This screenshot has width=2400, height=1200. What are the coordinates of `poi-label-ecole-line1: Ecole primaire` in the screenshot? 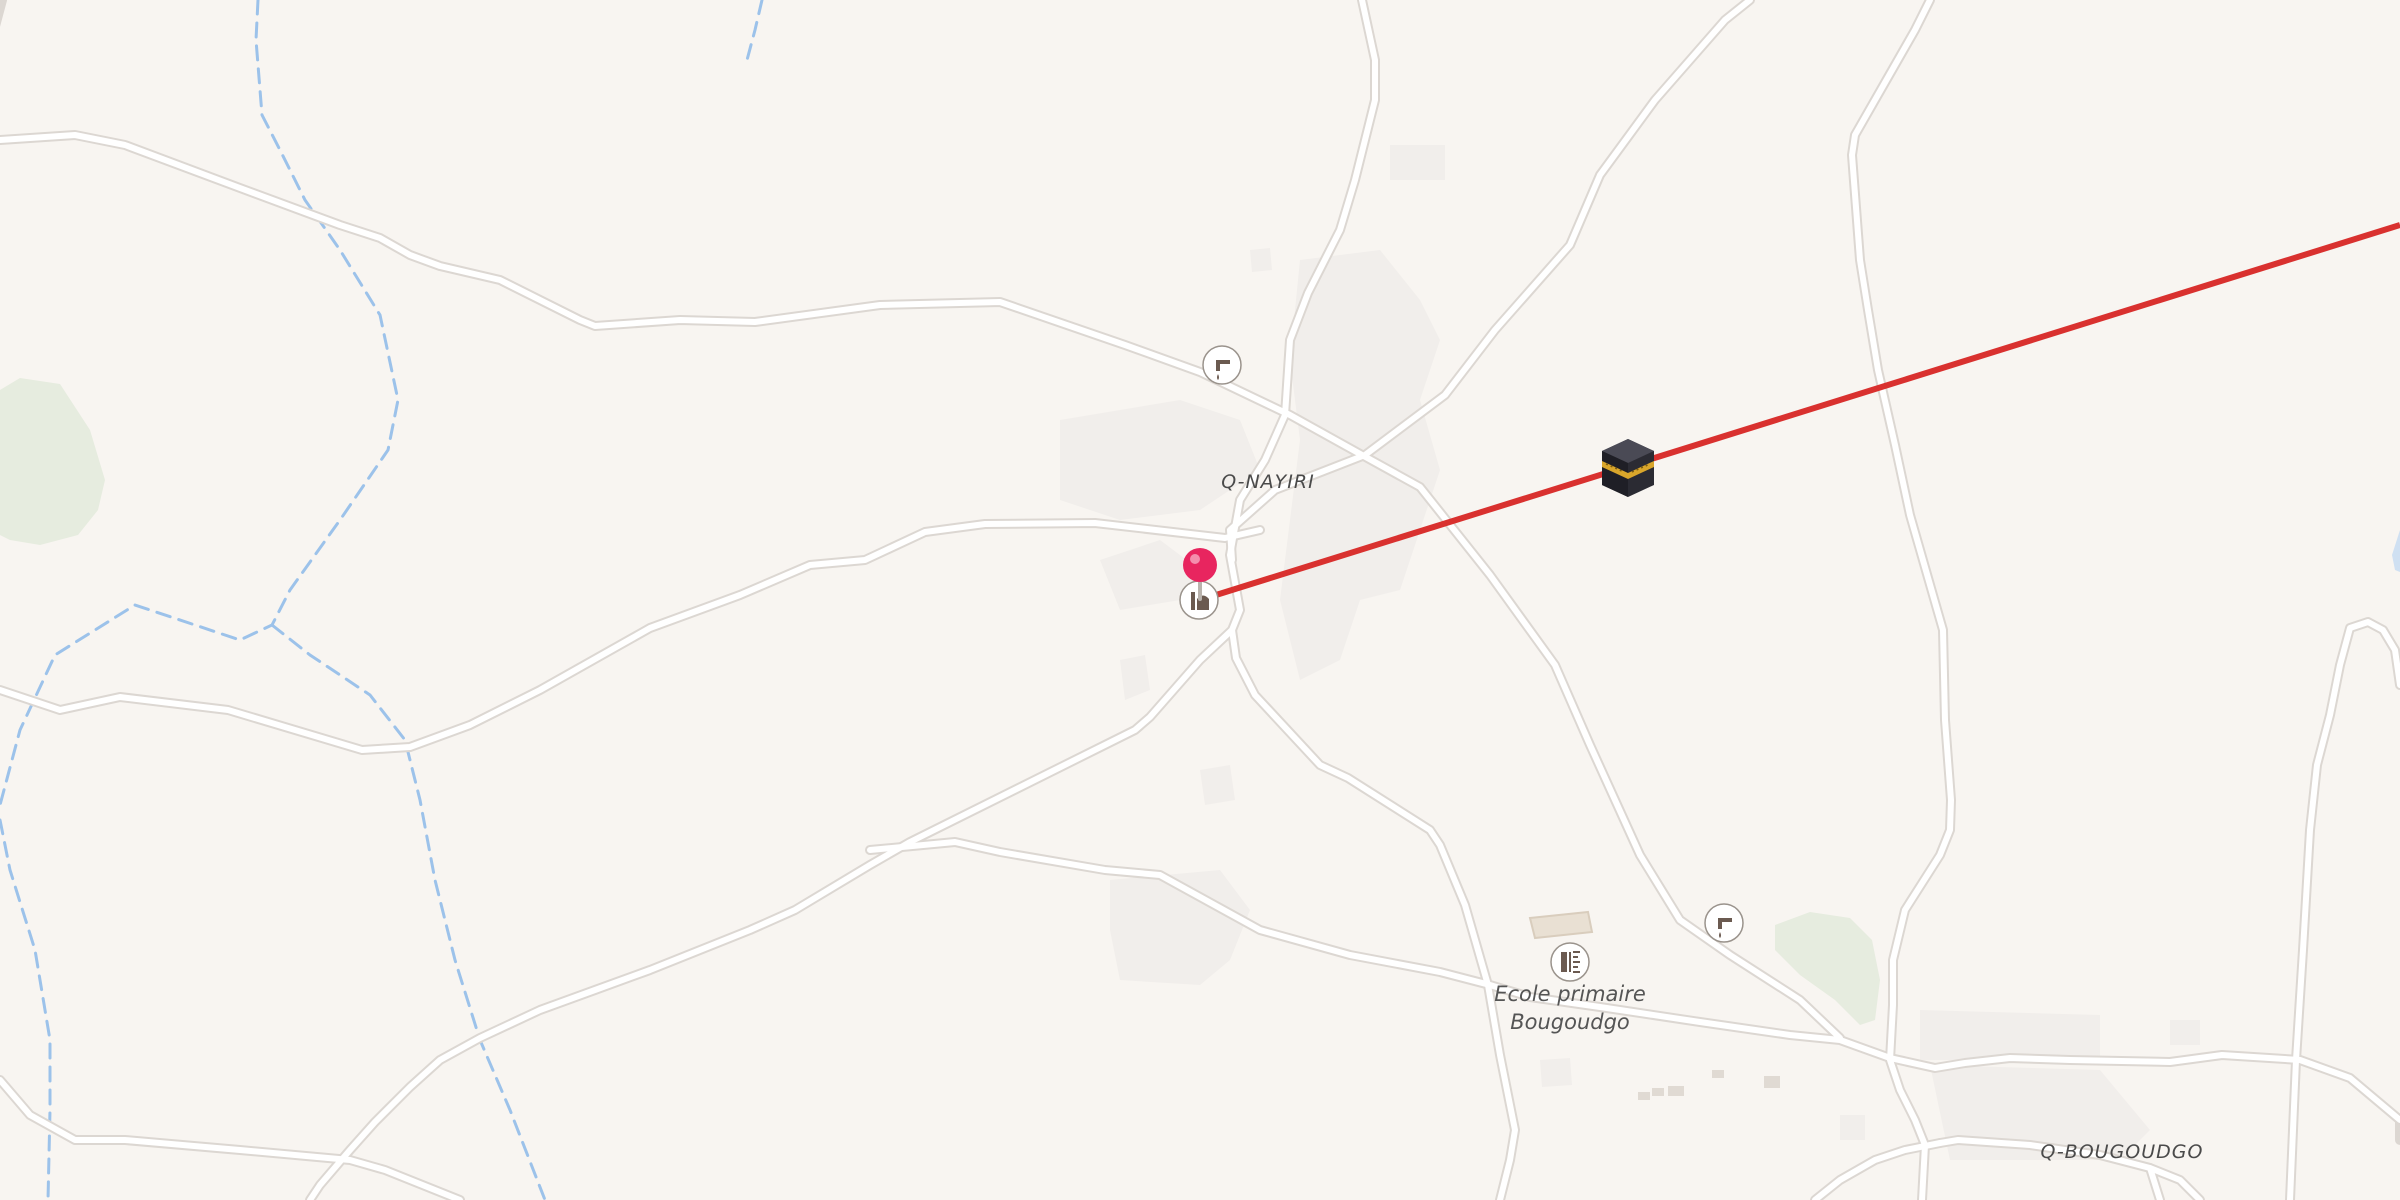 It's located at (1570, 994).